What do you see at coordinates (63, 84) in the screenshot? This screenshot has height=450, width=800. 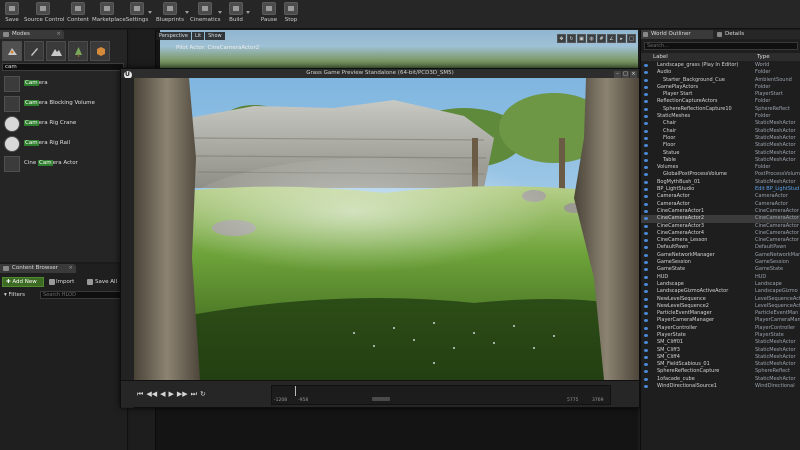 I see `mode-item-camera: Camera` at bounding box center [63, 84].